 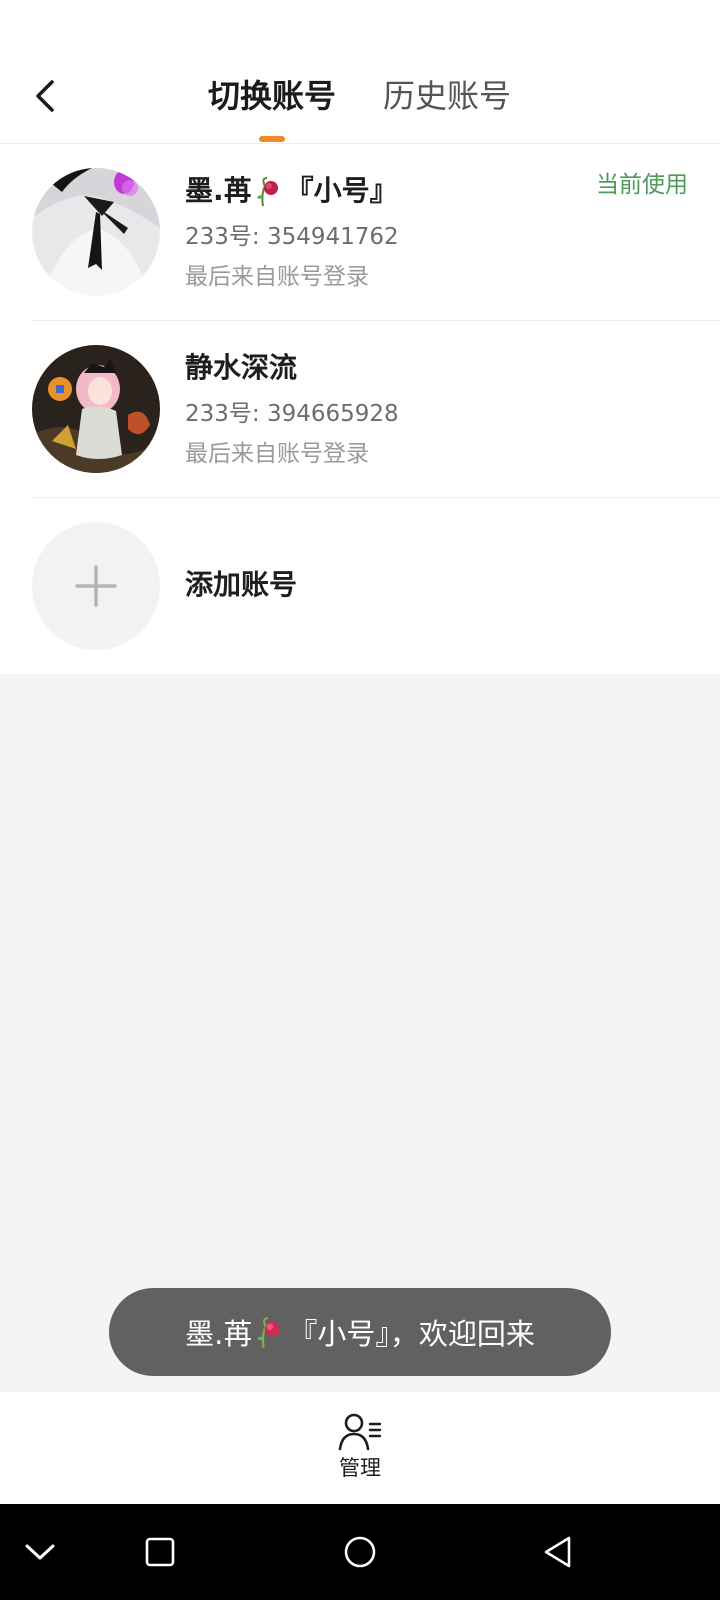 I want to click on chevron-down-icon, so click(x=40, y=1552).